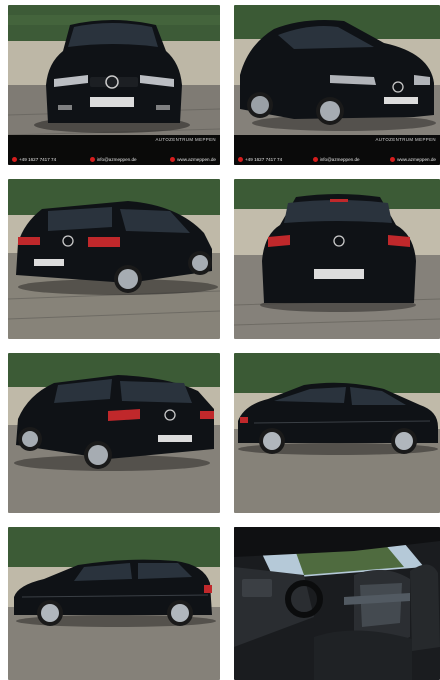  I want to click on gallery-photo-rear-three-quarter-left, so click(114, 259).